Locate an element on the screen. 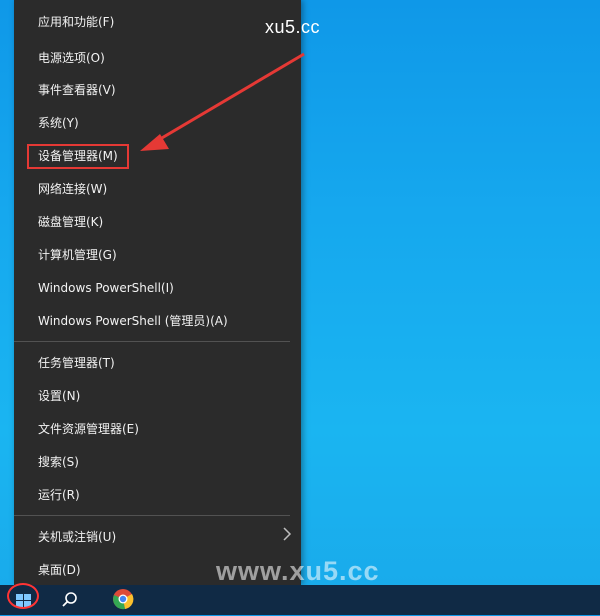 The height and width of the screenshot is (616, 600). menu-item-disk-management: 磁盘管理(K) is located at coordinates (70, 222).